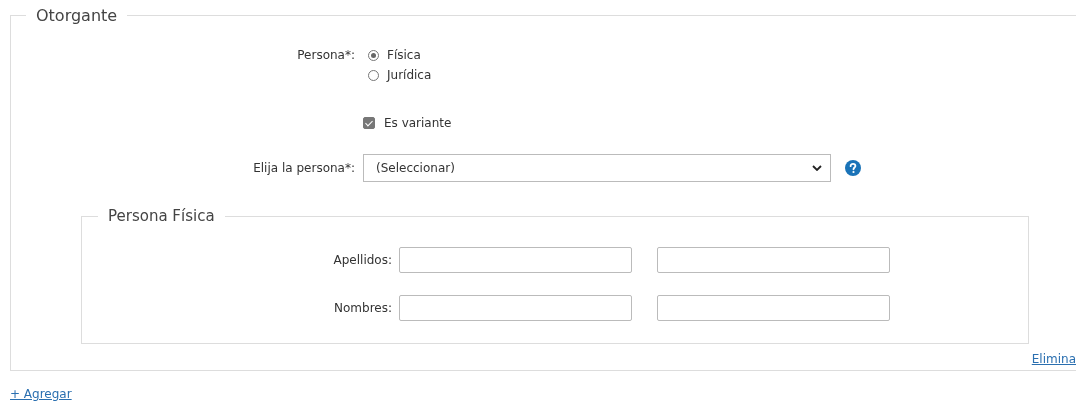  I want to click on section-title: Otorgante, so click(77, 15).